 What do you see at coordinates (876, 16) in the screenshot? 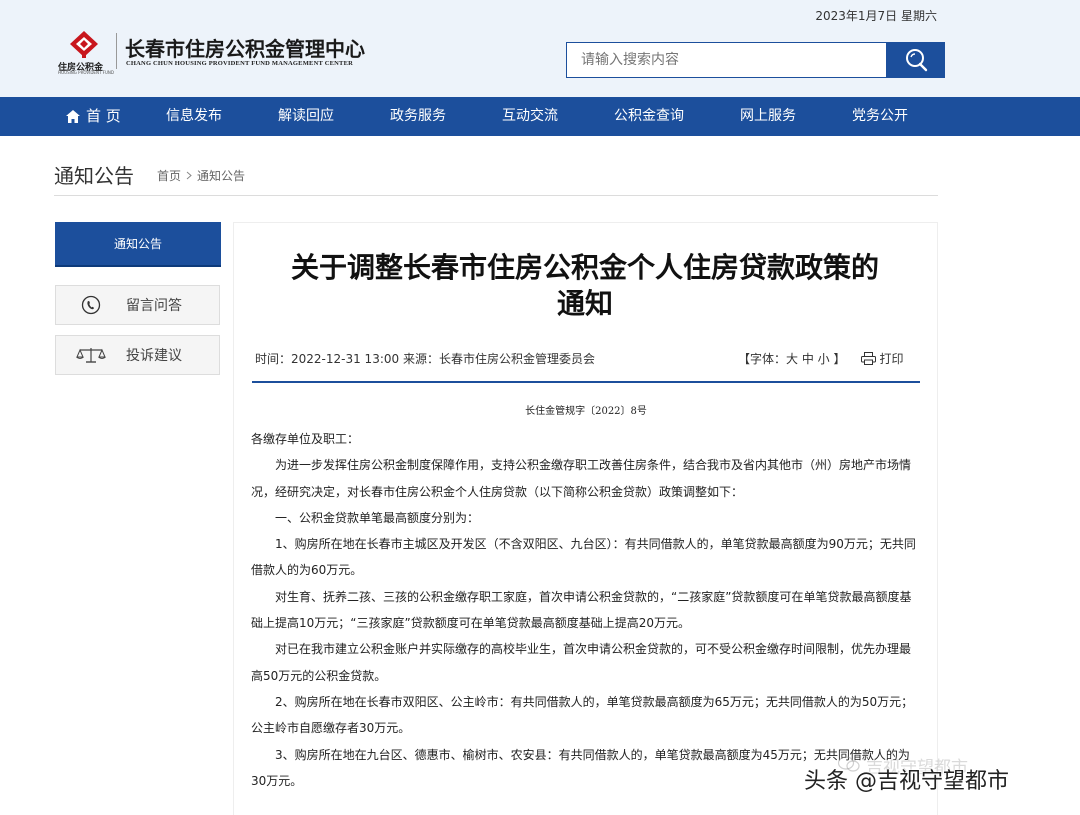
I see `current-date: 2023年1月7日 星期六` at bounding box center [876, 16].